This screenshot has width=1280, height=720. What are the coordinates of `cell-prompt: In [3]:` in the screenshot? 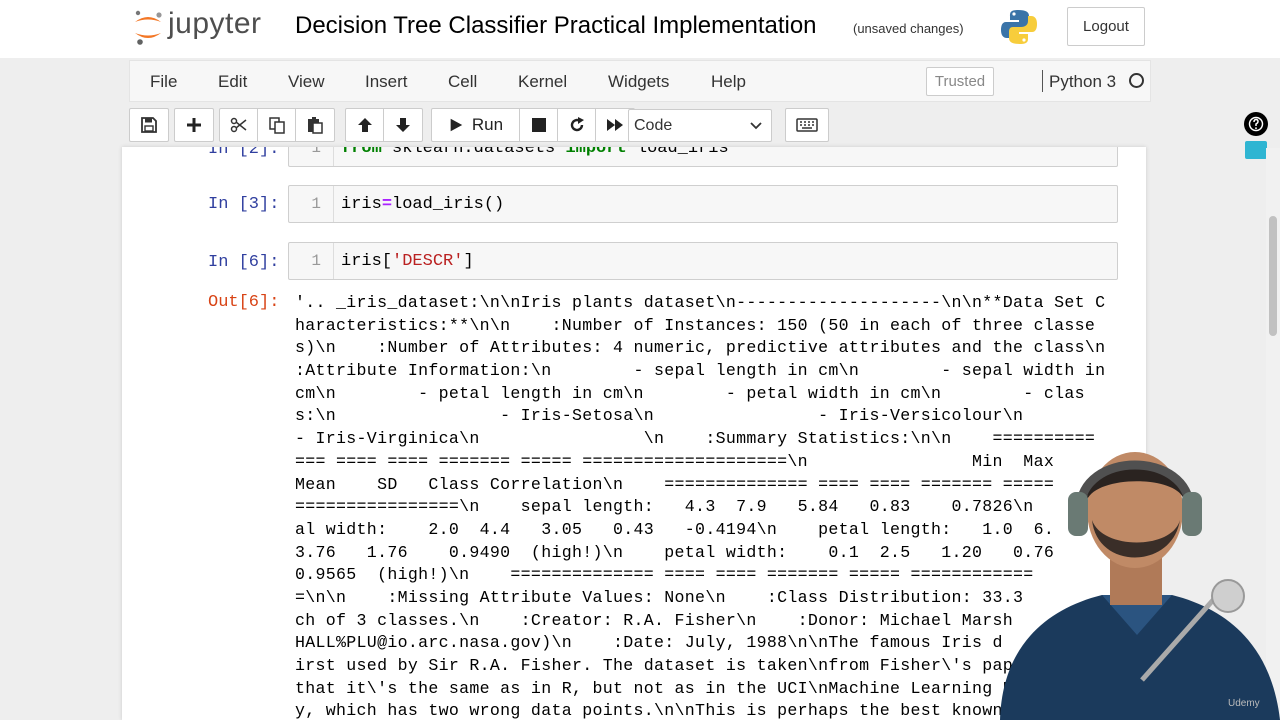 It's located at (244, 204).